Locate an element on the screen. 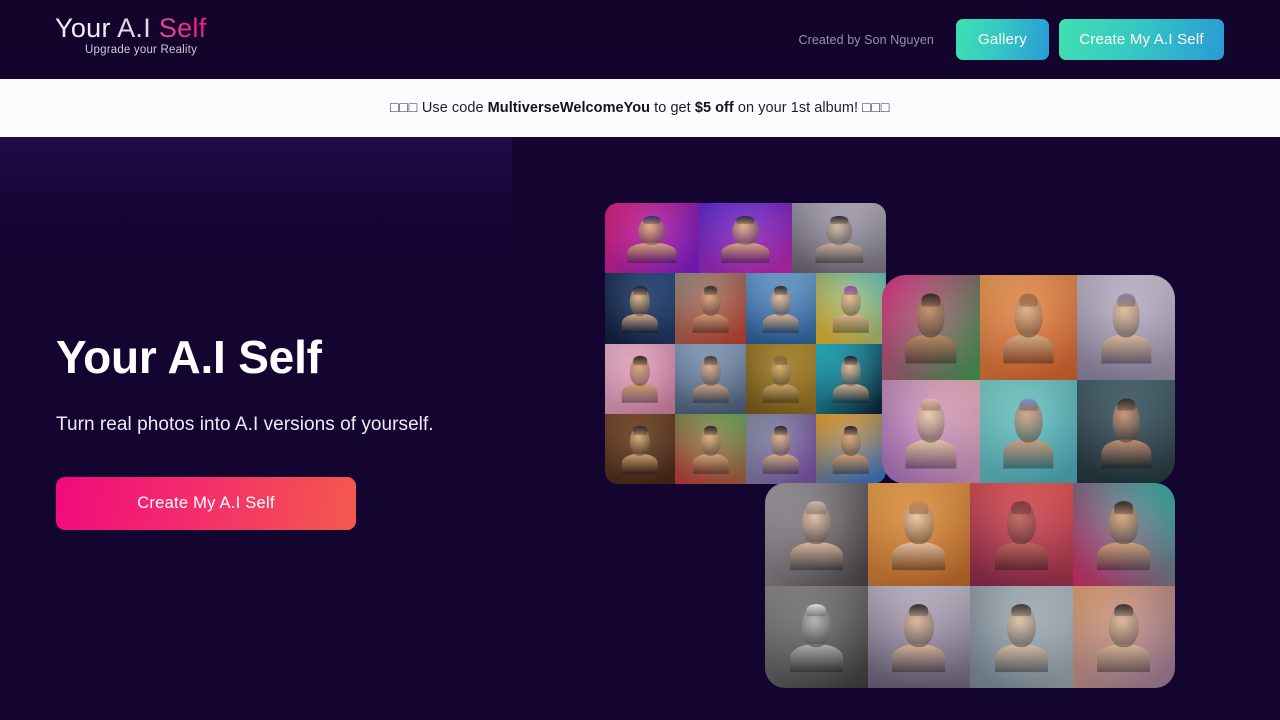 The height and width of the screenshot is (720, 1280). create-my-ai-self-header-button: Create My A.I Self is located at coordinates (1141, 39).